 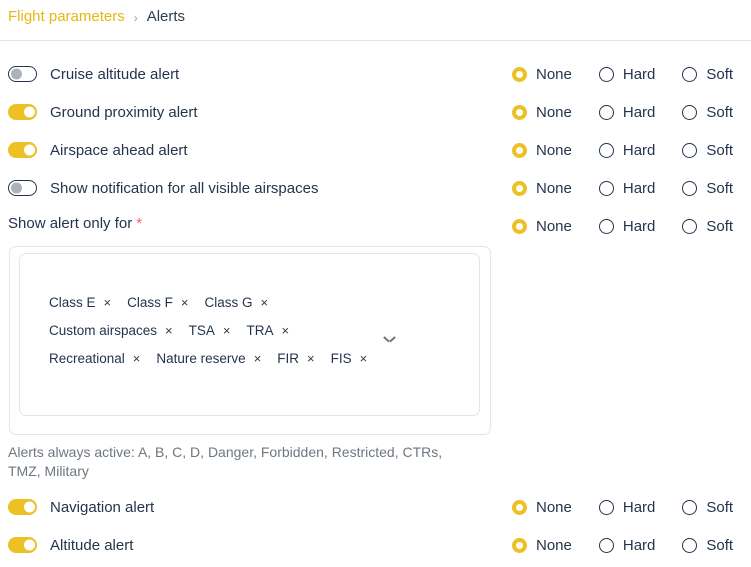 What do you see at coordinates (22, 545) in the screenshot?
I see `toggle-altitude-alert` at bounding box center [22, 545].